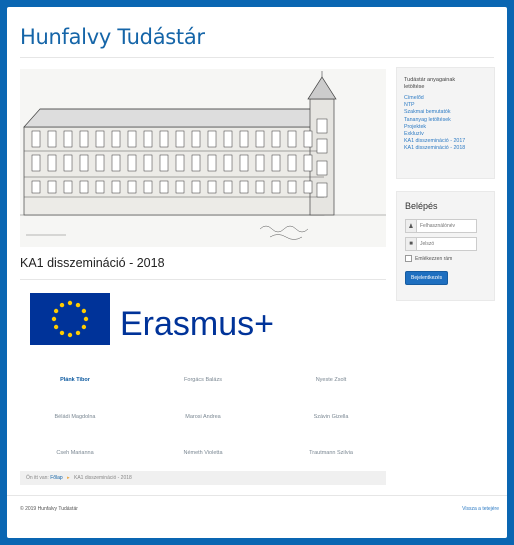  I want to click on participant-name: Nyeste Zsolt, so click(331, 380).